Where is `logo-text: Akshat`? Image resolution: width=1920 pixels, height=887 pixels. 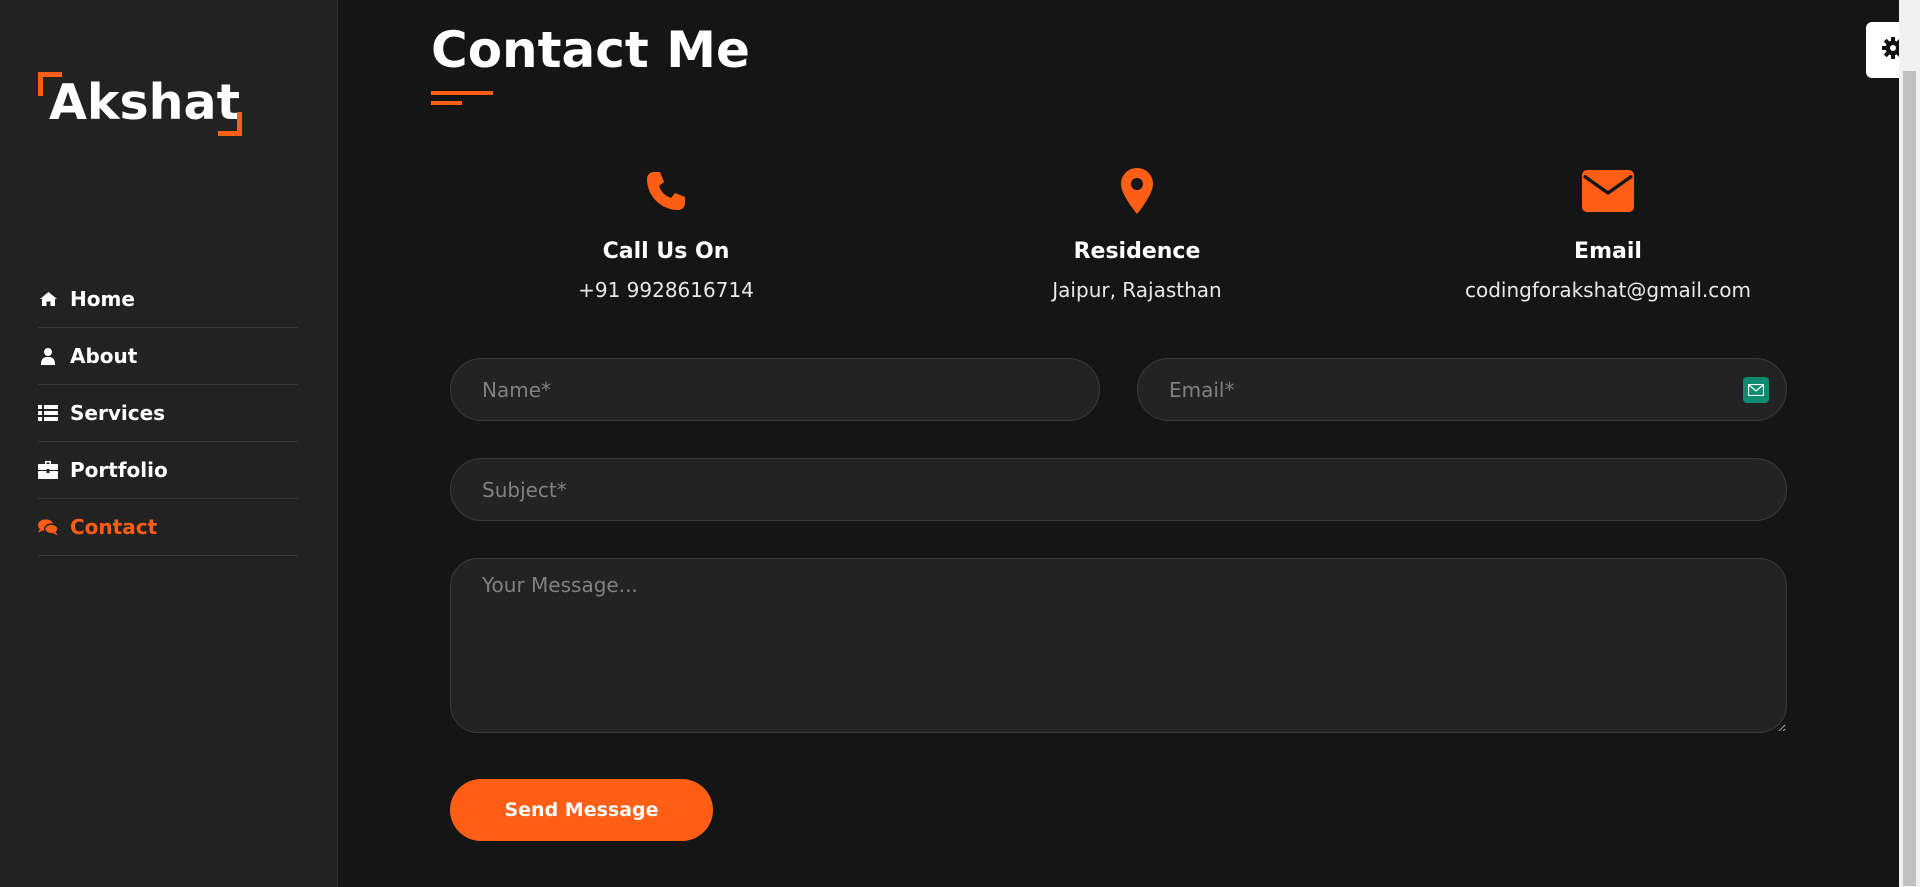
logo-text: Akshat is located at coordinates (145, 102).